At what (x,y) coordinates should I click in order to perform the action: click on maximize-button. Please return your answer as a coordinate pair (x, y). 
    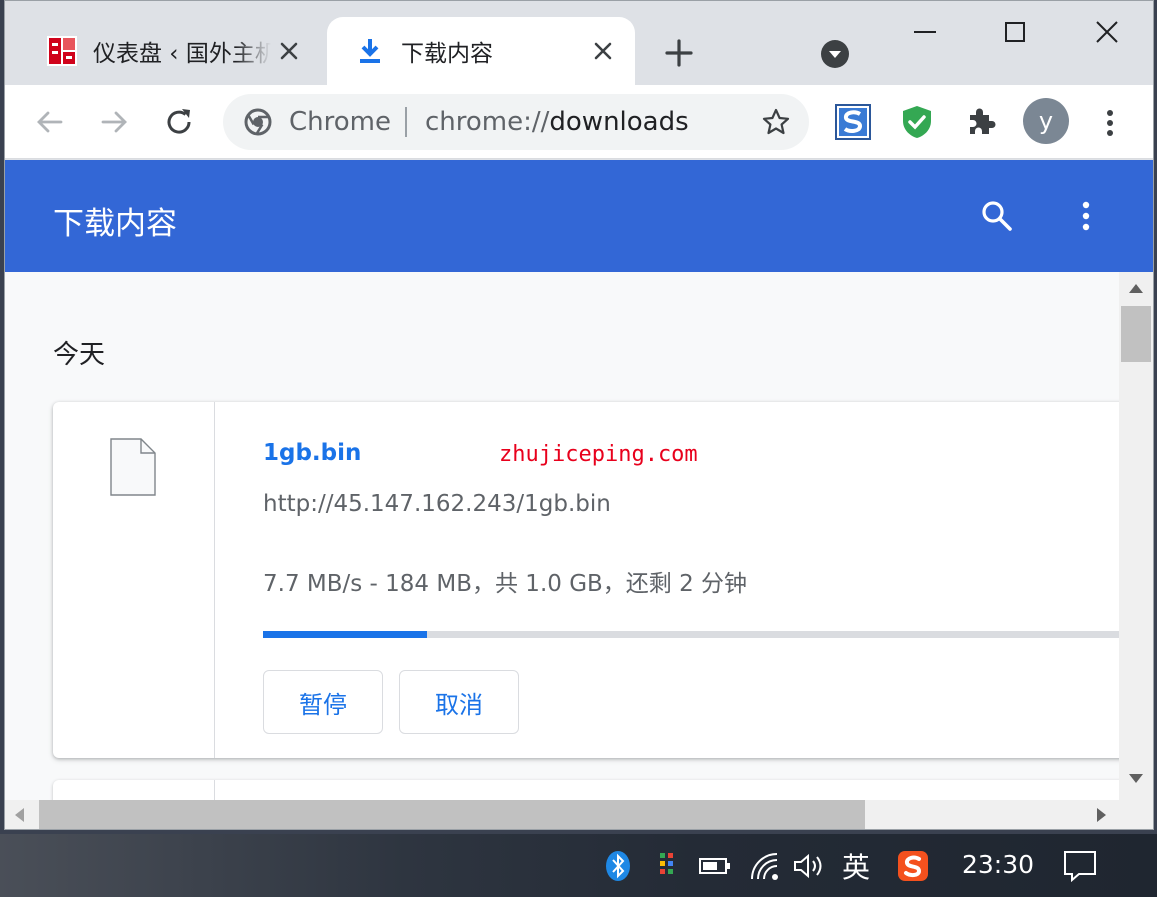
    Looking at the image, I should click on (1015, 33).